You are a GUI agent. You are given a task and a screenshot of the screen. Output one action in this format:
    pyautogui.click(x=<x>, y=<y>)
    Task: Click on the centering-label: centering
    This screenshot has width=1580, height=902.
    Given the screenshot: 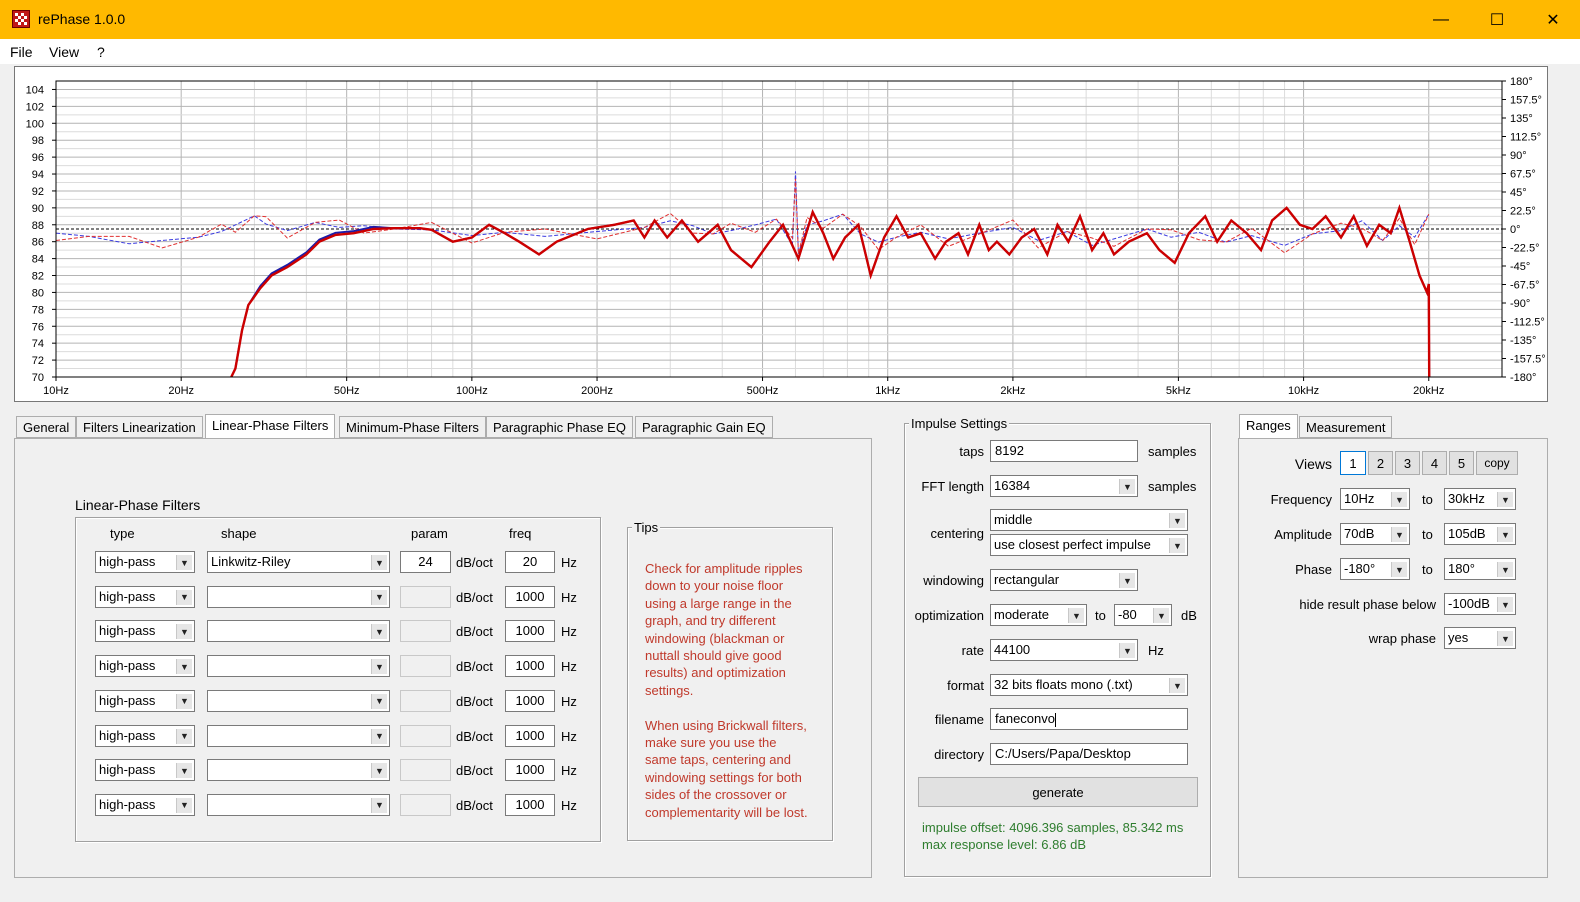 What is the action you would take?
    pyautogui.click(x=957, y=533)
    